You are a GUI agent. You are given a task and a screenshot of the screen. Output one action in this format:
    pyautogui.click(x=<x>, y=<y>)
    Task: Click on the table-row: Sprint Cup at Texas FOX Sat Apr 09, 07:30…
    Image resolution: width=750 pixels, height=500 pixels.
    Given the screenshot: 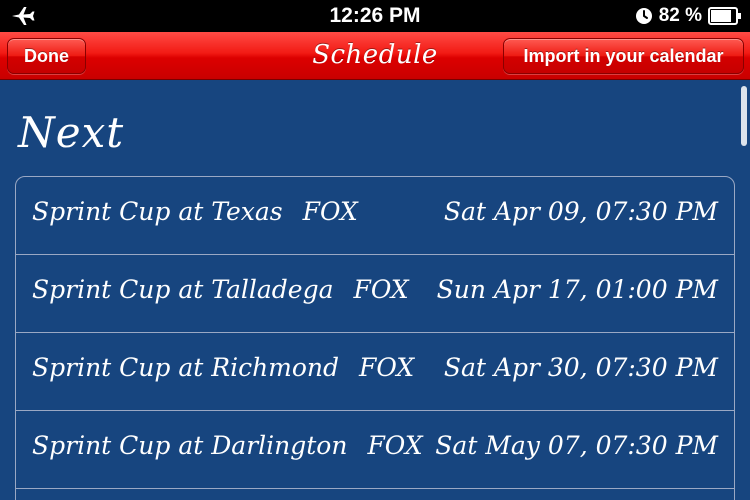 What is the action you would take?
    pyautogui.click(x=375, y=216)
    